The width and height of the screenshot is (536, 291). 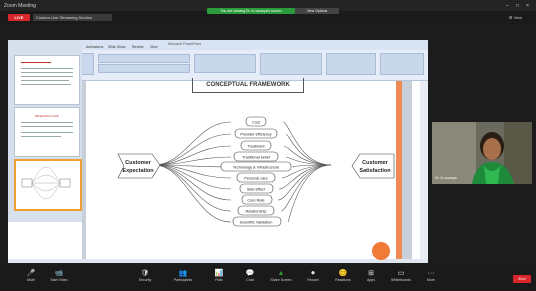 I want to click on participant-avatar, so click(x=482, y=153).